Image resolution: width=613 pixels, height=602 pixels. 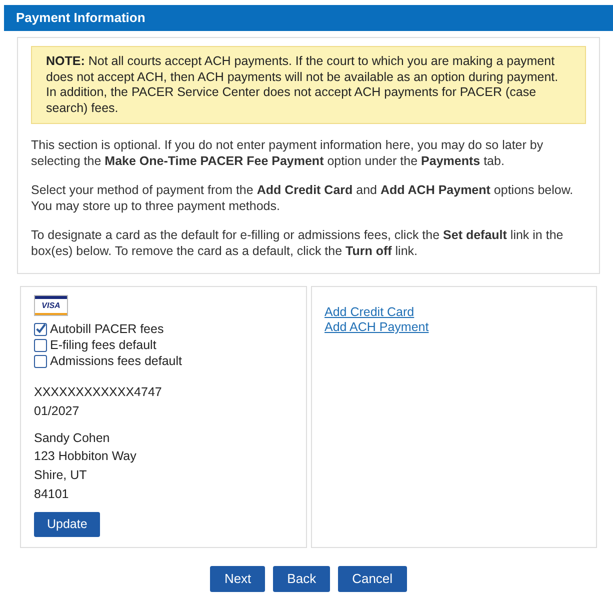 What do you see at coordinates (302, 198) in the screenshot?
I see `info-paragraph: Select your method of payment from the Add Credit Card and Add ACH Payment options below. You may store up to three payment methods.` at bounding box center [302, 198].